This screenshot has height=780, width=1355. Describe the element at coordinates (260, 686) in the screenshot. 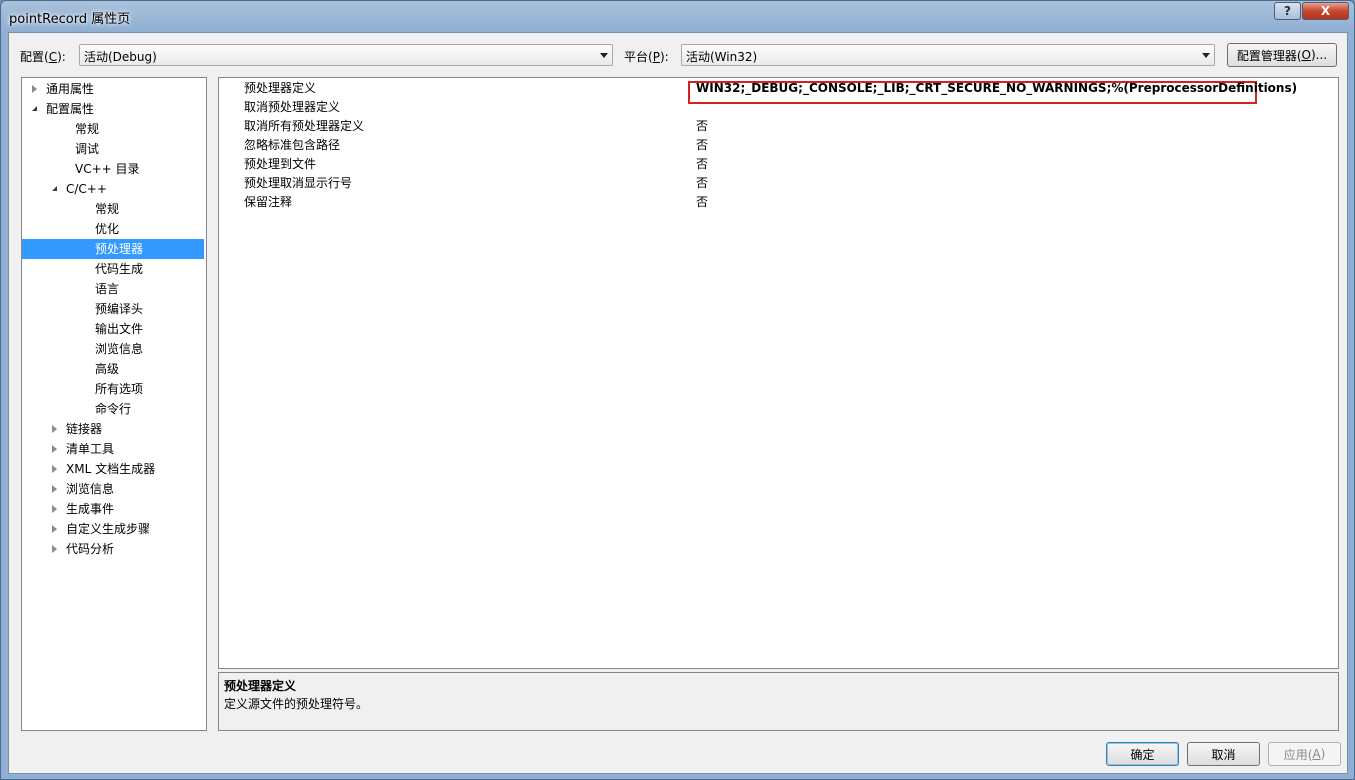

I see `description-title: 预处理器定义` at that location.